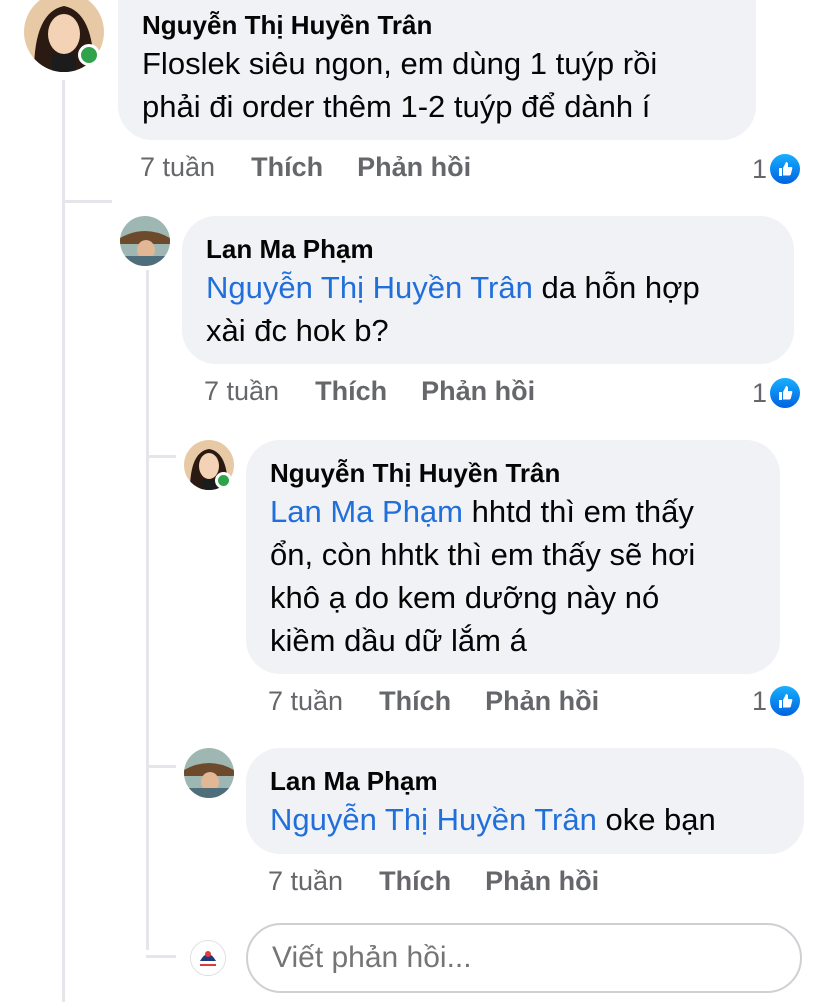  I want to click on comment-text-line: xài đc hok b?, so click(297, 330).